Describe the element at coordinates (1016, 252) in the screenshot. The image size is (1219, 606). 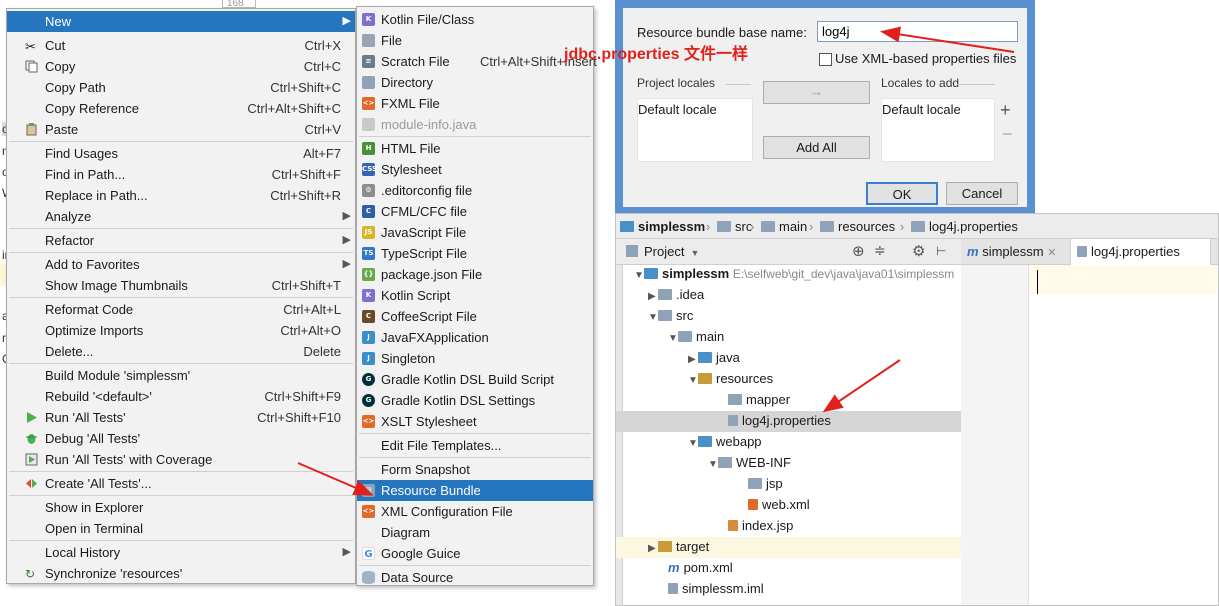
I see `tab-simplessm: m simplessm ✕` at that location.